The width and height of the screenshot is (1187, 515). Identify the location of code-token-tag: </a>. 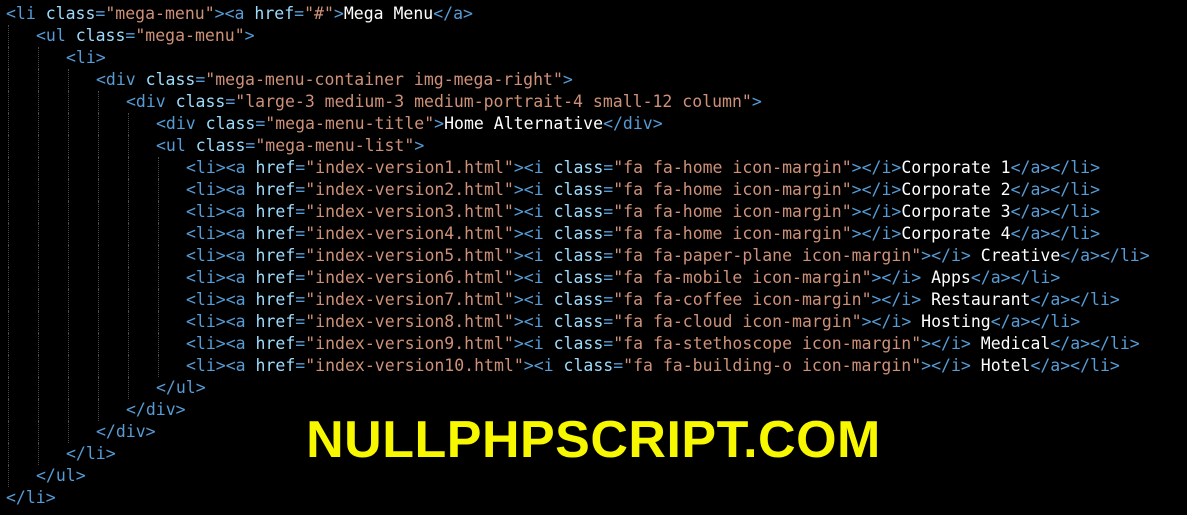
(453, 13).